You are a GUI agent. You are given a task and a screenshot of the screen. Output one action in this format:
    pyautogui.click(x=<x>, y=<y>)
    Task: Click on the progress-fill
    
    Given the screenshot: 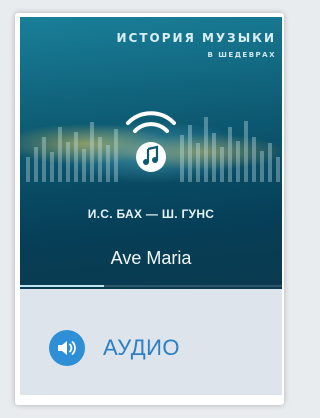 What is the action you would take?
    pyautogui.click(x=62, y=286)
    